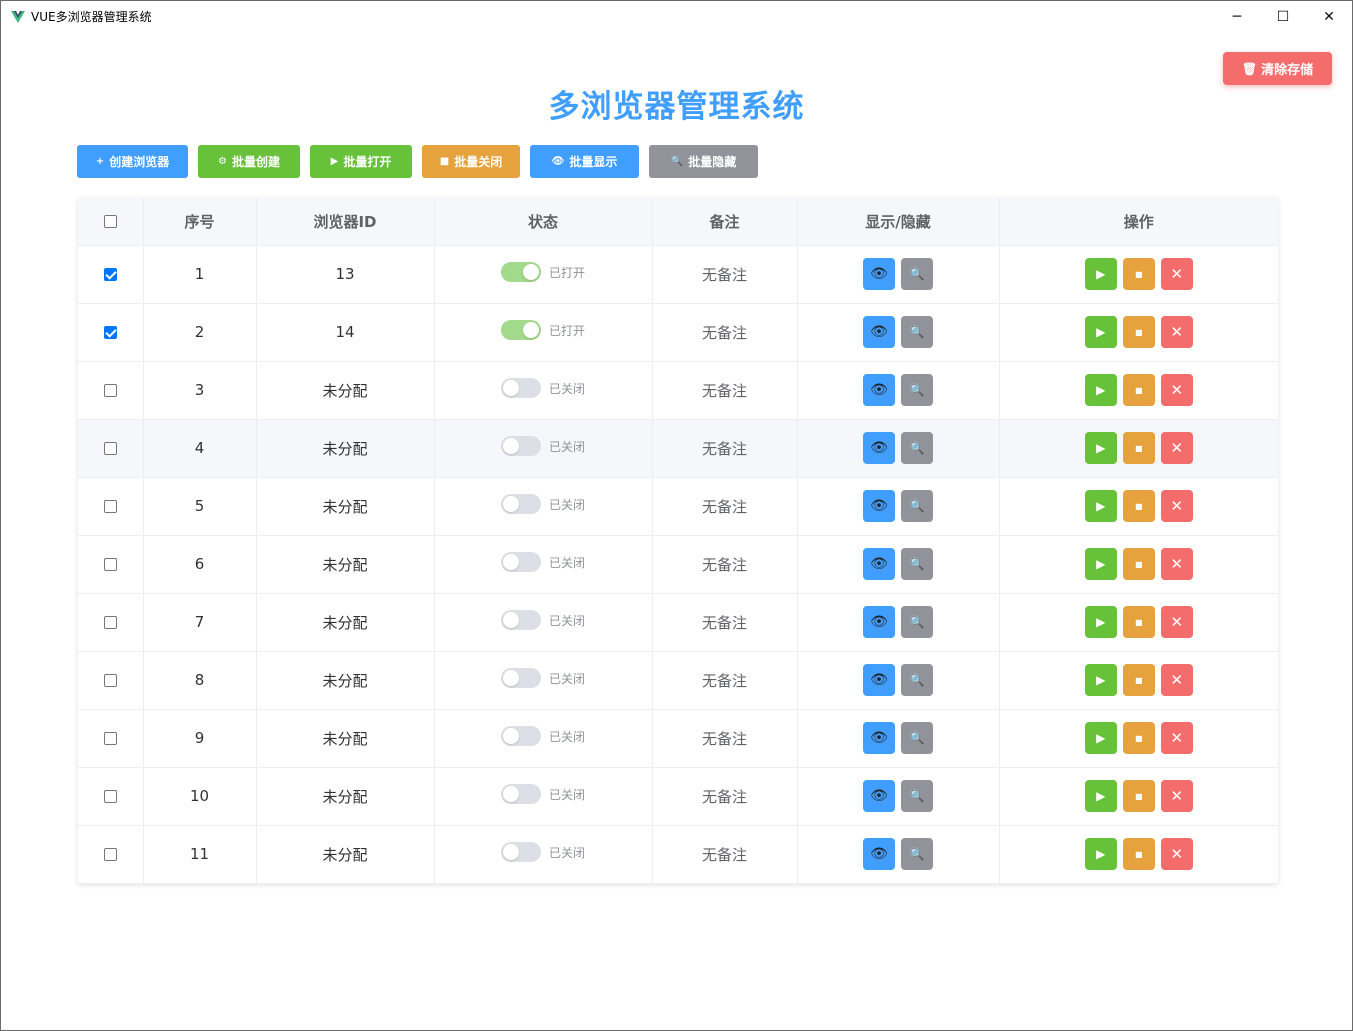 This screenshot has width=1353, height=1031. I want to click on eye-icon: 👁, so click(879, 564).